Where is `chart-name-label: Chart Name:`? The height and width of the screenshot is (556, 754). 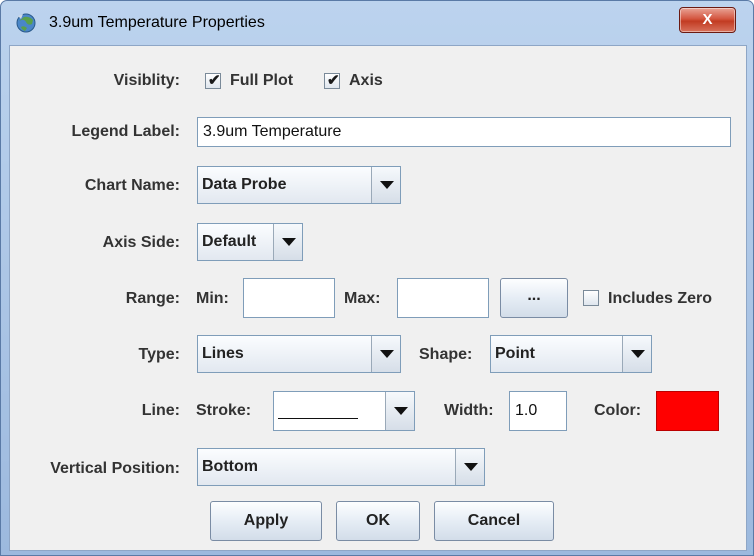 chart-name-label: Chart Name: is located at coordinates (132, 185).